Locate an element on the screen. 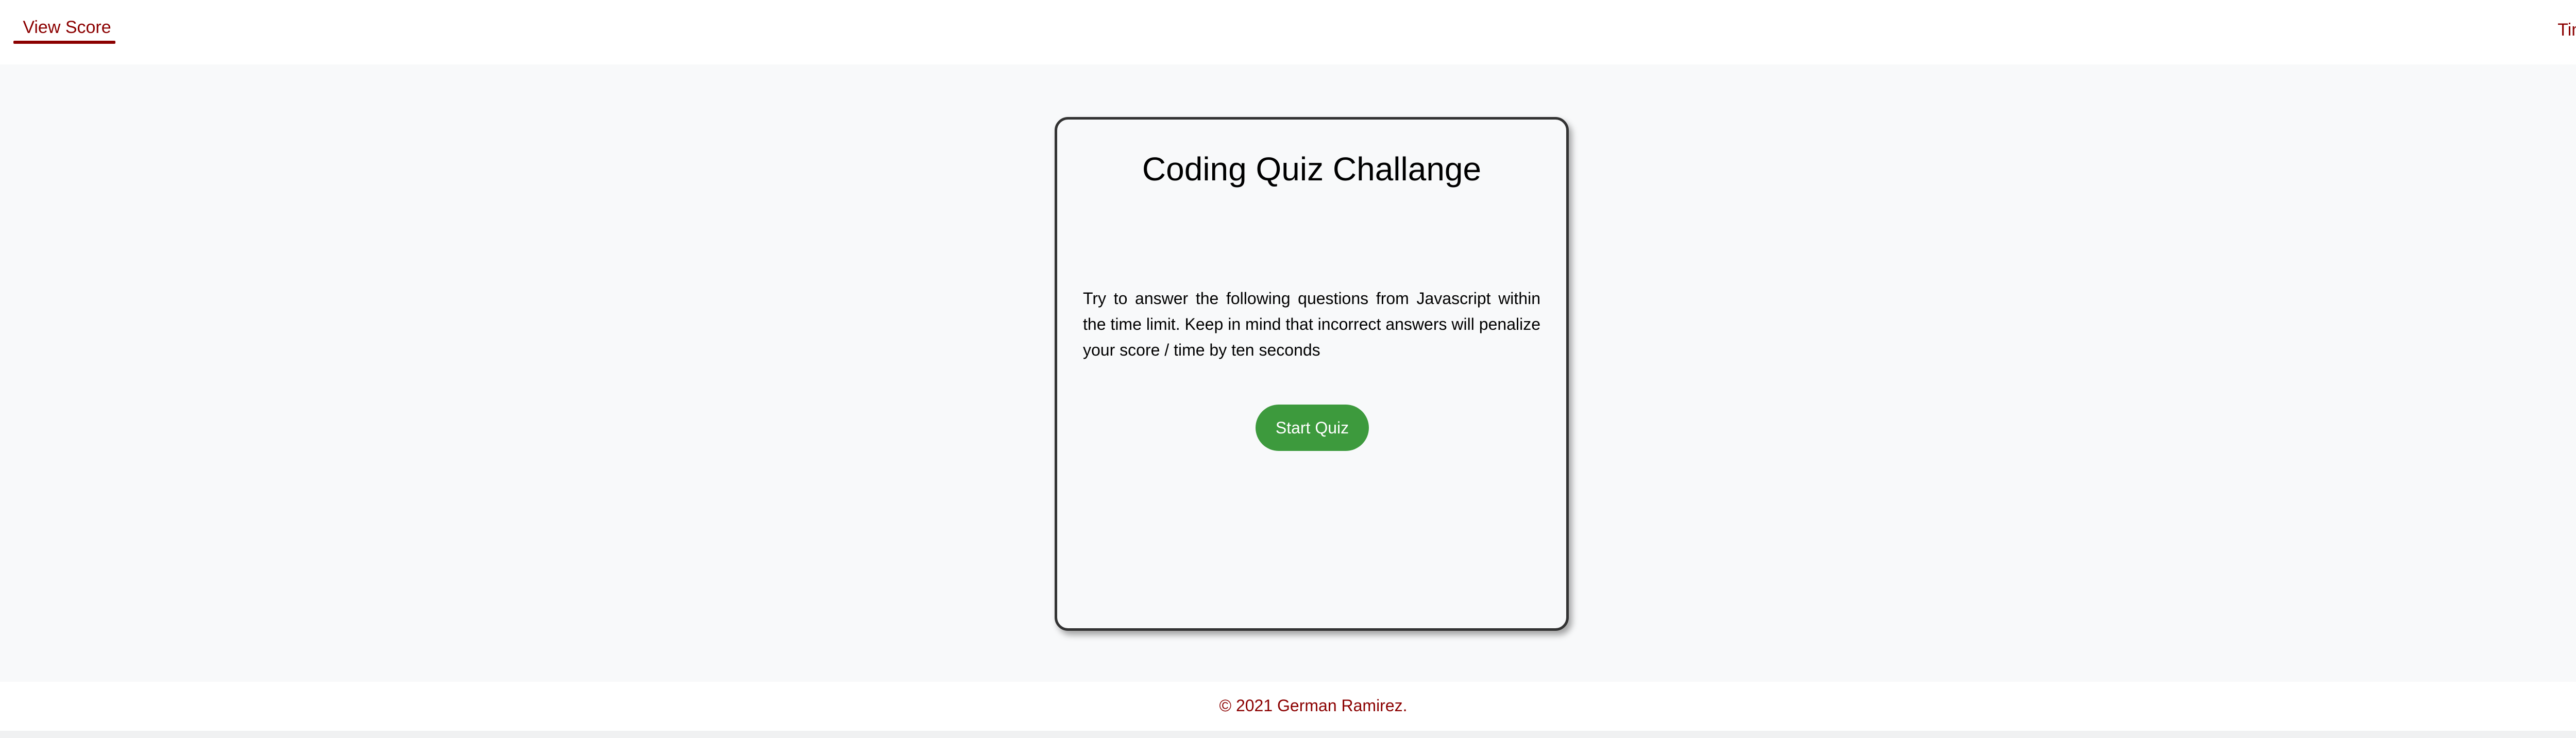  view-score-link: View Score is located at coordinates (64, 29).